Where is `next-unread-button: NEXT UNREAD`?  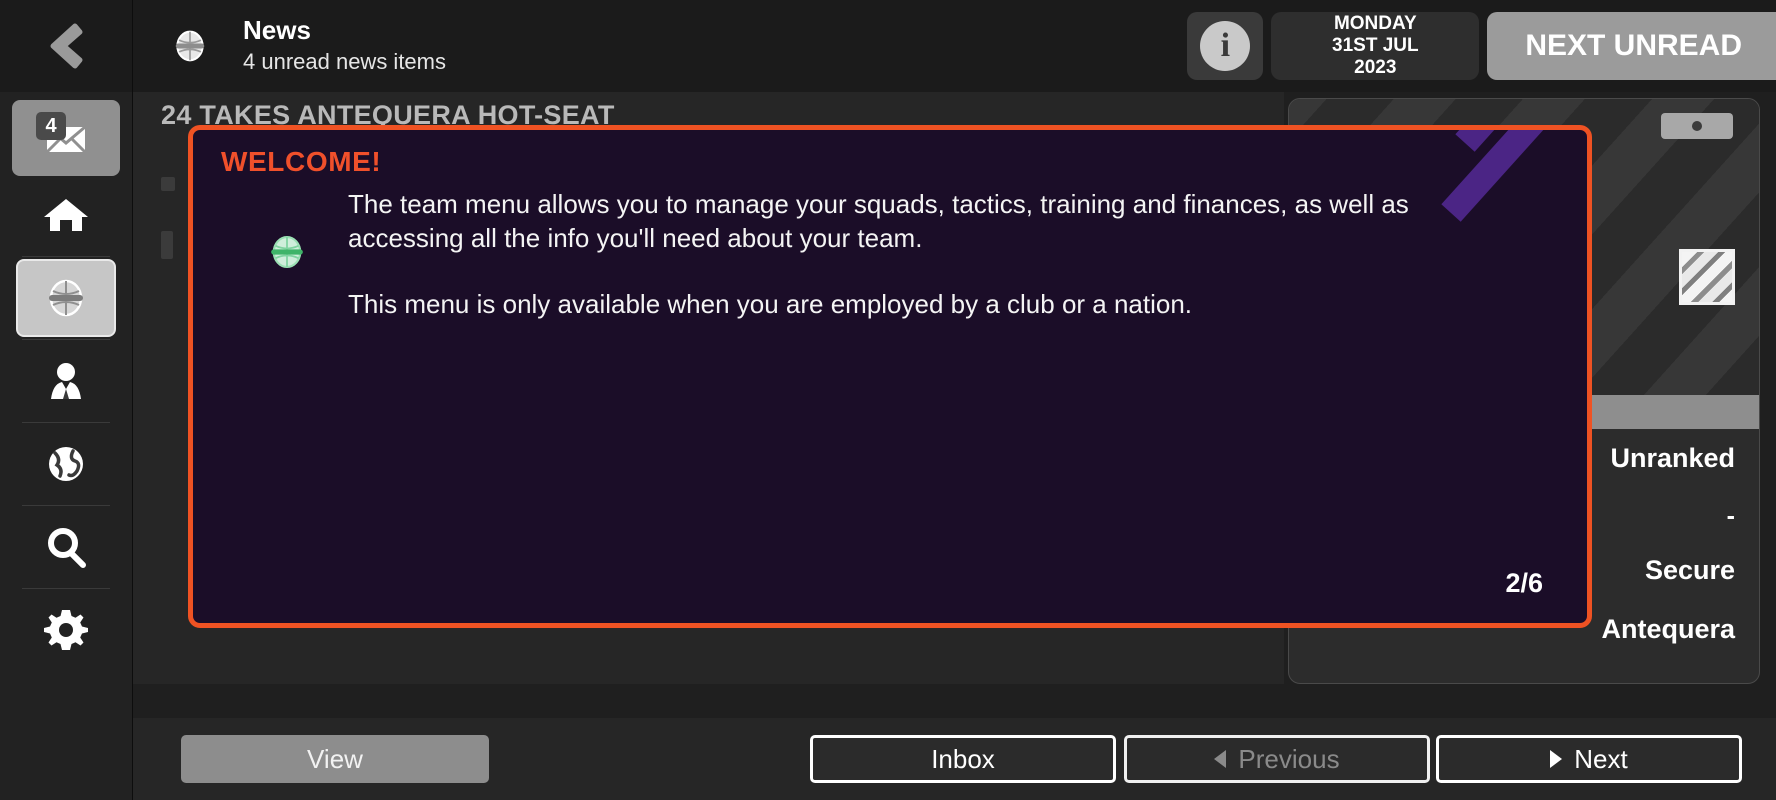 next-unread-button: NEXT UNREAD is located at coordinates (1631, 46).